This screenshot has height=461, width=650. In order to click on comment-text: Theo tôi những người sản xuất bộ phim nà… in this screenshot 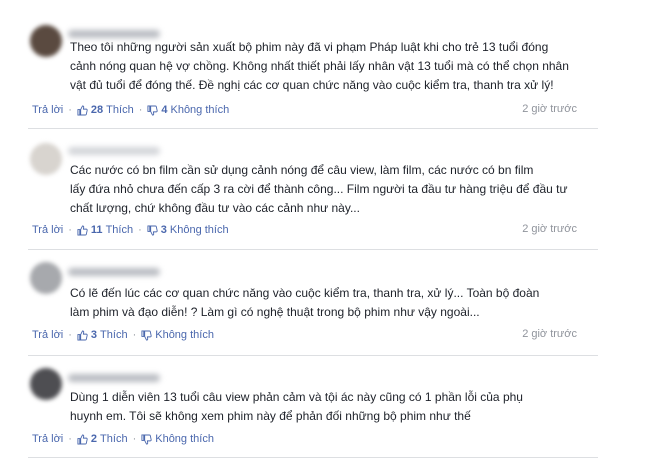, I will do `click(330, 66)`.